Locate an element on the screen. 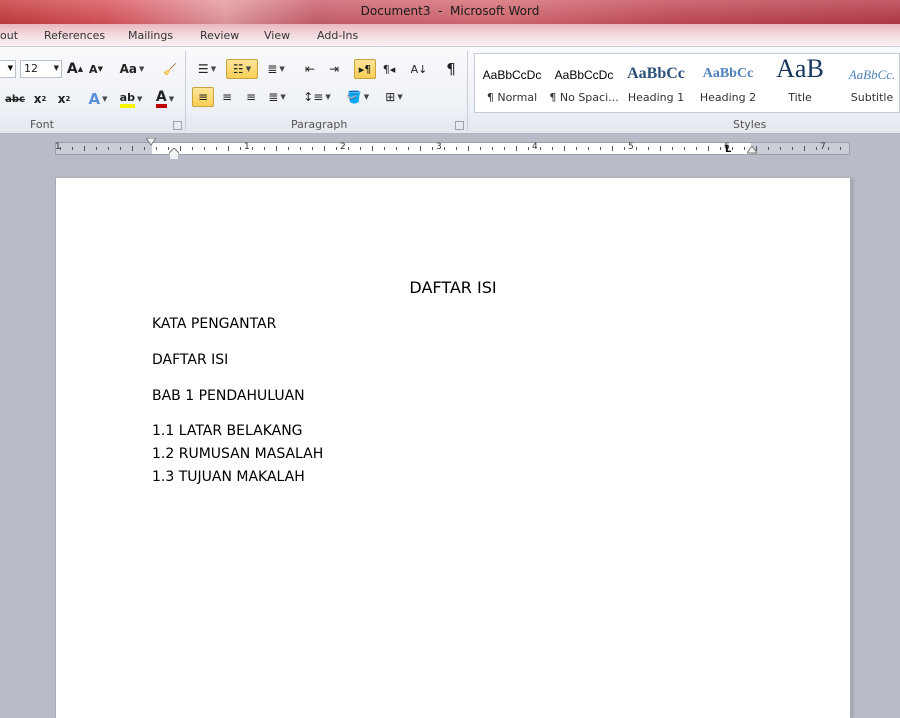  tab-review: Review is located at coordinates (219, 35).